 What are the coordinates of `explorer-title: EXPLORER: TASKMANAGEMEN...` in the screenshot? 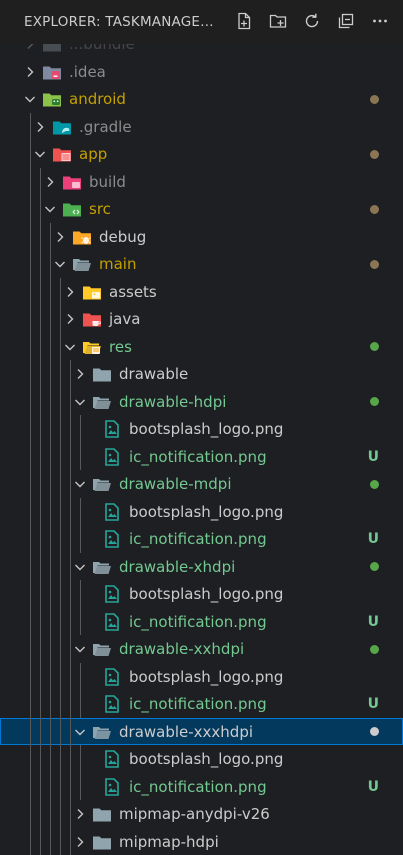 It's located at (124, 22).